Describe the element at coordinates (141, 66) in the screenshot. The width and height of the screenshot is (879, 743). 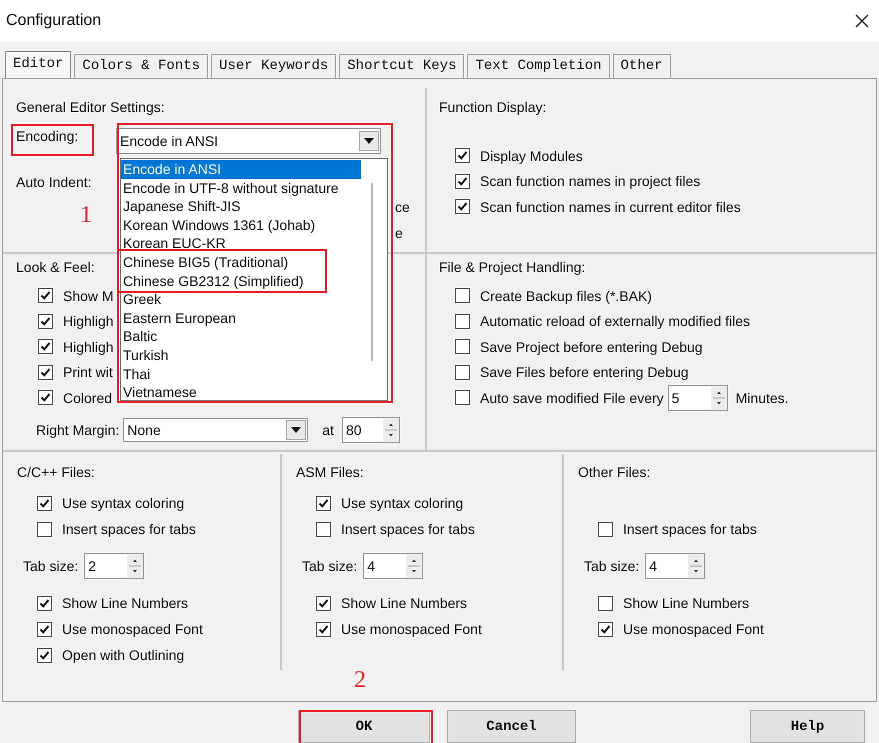
I see `tab: Colors & Fonts` at that location.